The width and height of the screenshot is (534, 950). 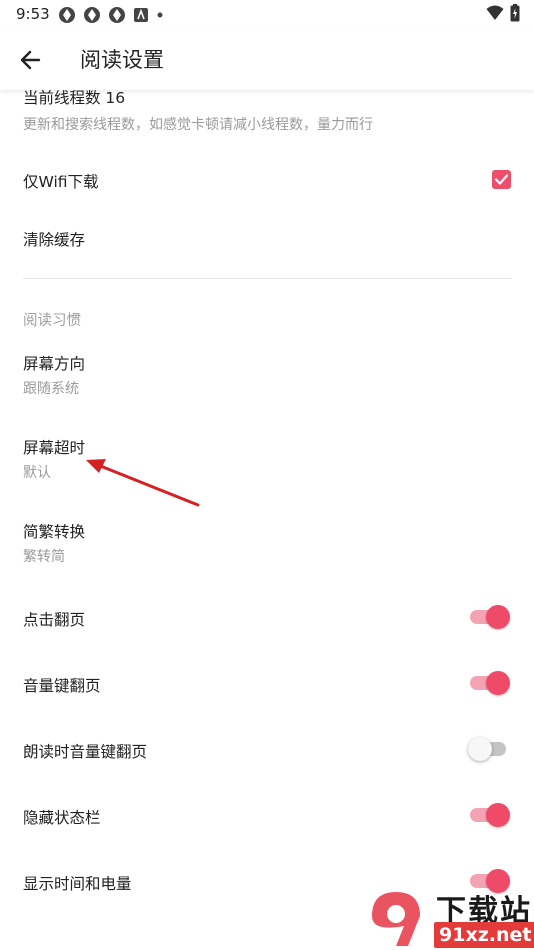 What do you see at coordinates (449, 918) in the screenshot?
I see `watermark-logo: 下载站 91xz.net` at bounding box center [449, 918].